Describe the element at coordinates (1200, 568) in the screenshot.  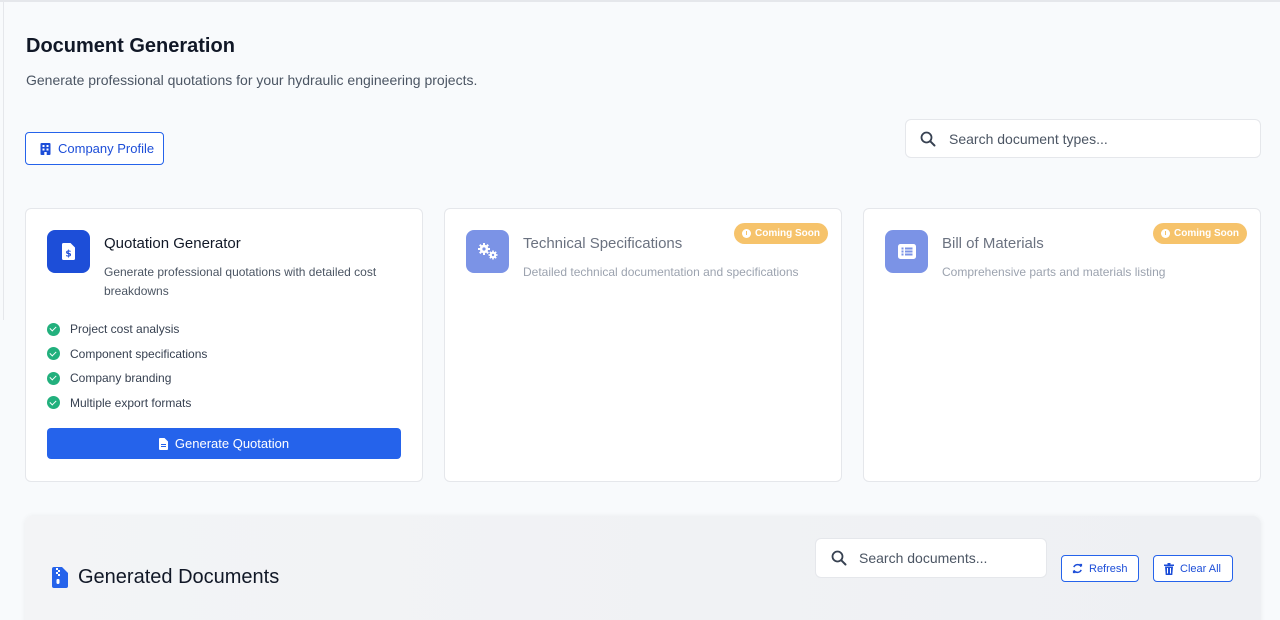
I see `clear-all-label: Clear All` at that location.